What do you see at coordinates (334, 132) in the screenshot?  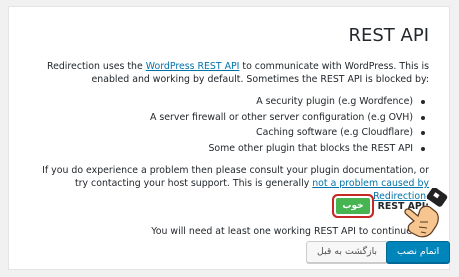 I see `cause-text: Caching software (e.g Cloudflare)` at bounding box center [334, 132].